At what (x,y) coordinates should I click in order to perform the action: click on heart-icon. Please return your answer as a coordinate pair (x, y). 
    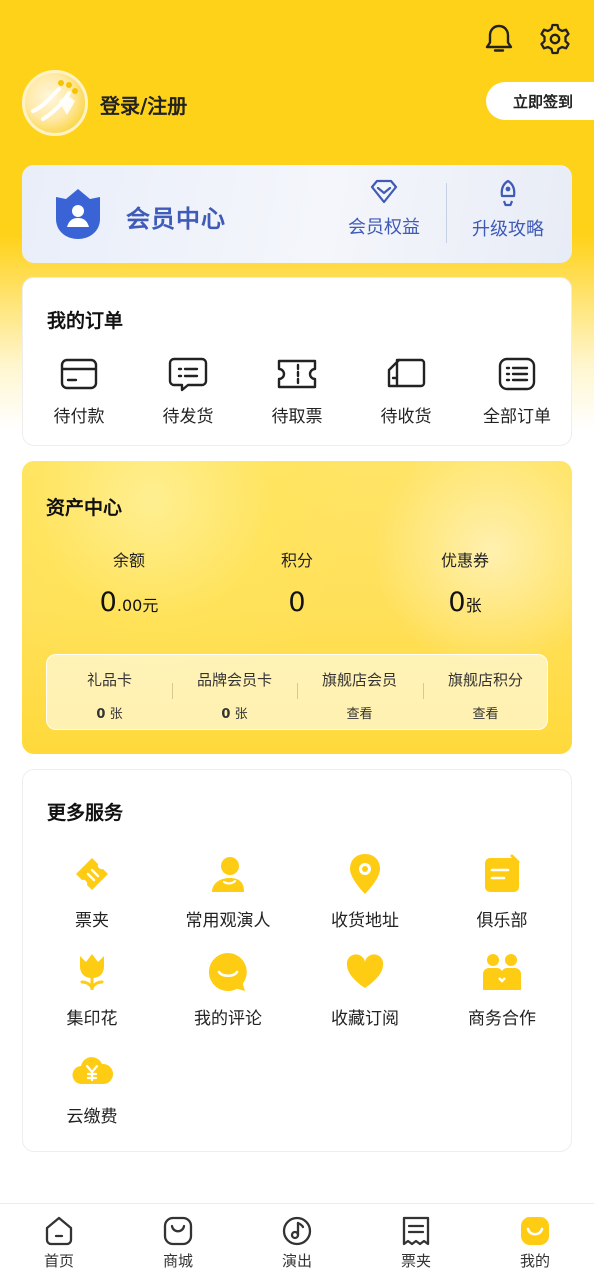
    Looking at the image, I should click on (365, 971).